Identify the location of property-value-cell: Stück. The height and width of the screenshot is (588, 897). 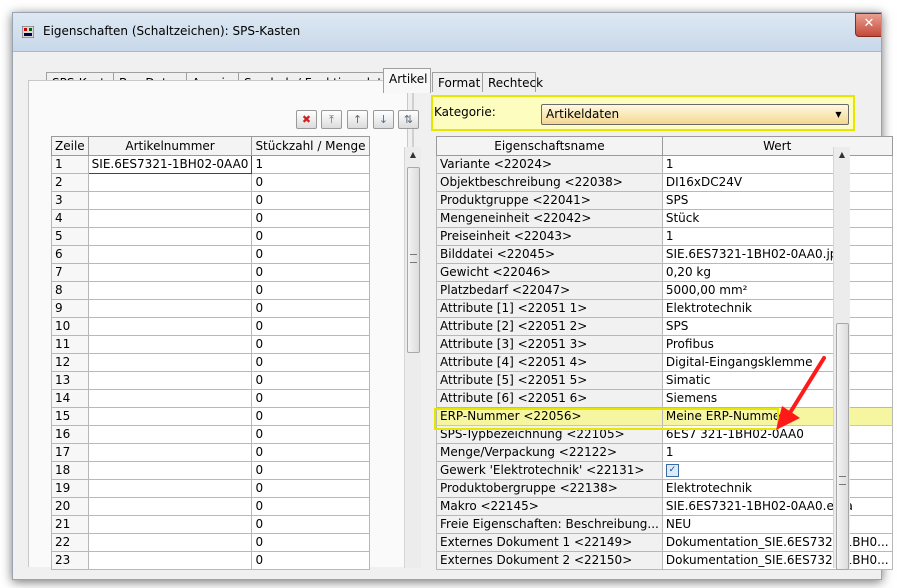
(777, 218).